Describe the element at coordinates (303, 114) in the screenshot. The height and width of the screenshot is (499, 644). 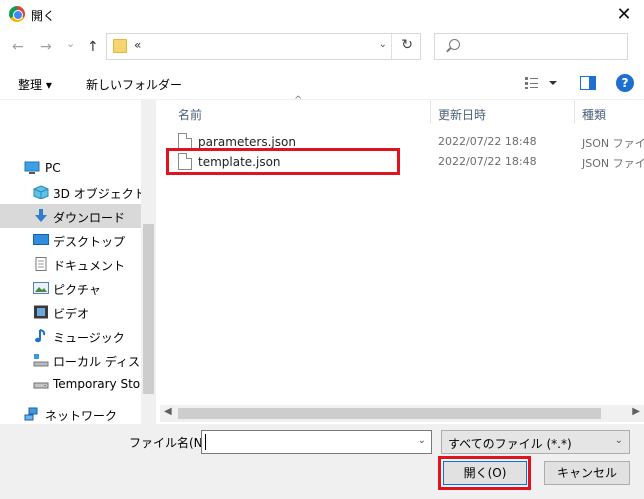
I see `column-header-name: 名前` at that location.